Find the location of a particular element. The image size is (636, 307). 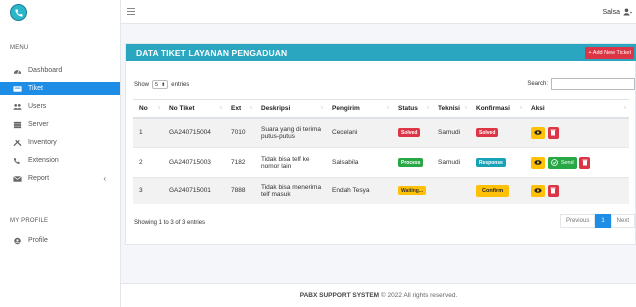

send-label: Send is located at coordinates (567, 162).